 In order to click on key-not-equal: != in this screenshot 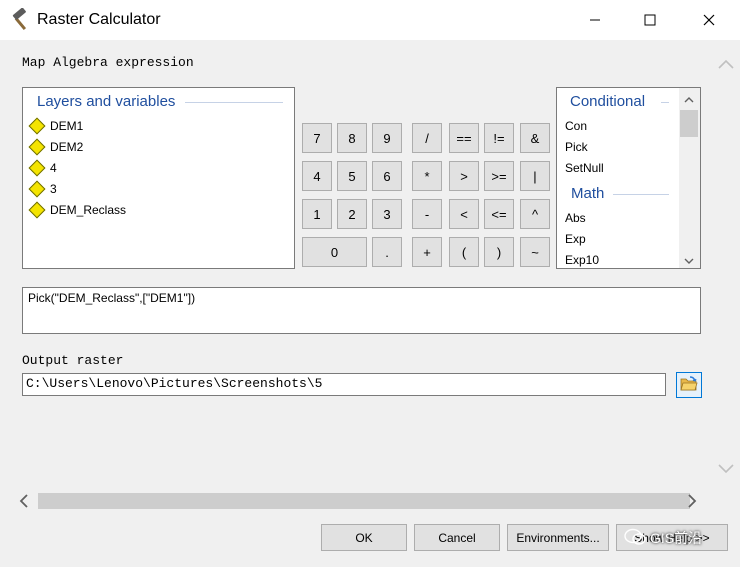, I will do `click(499, 138)`.